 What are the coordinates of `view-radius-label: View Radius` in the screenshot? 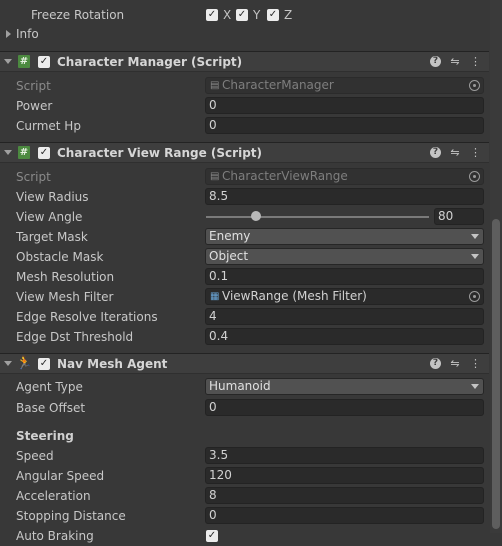 It's located at (52, 197).